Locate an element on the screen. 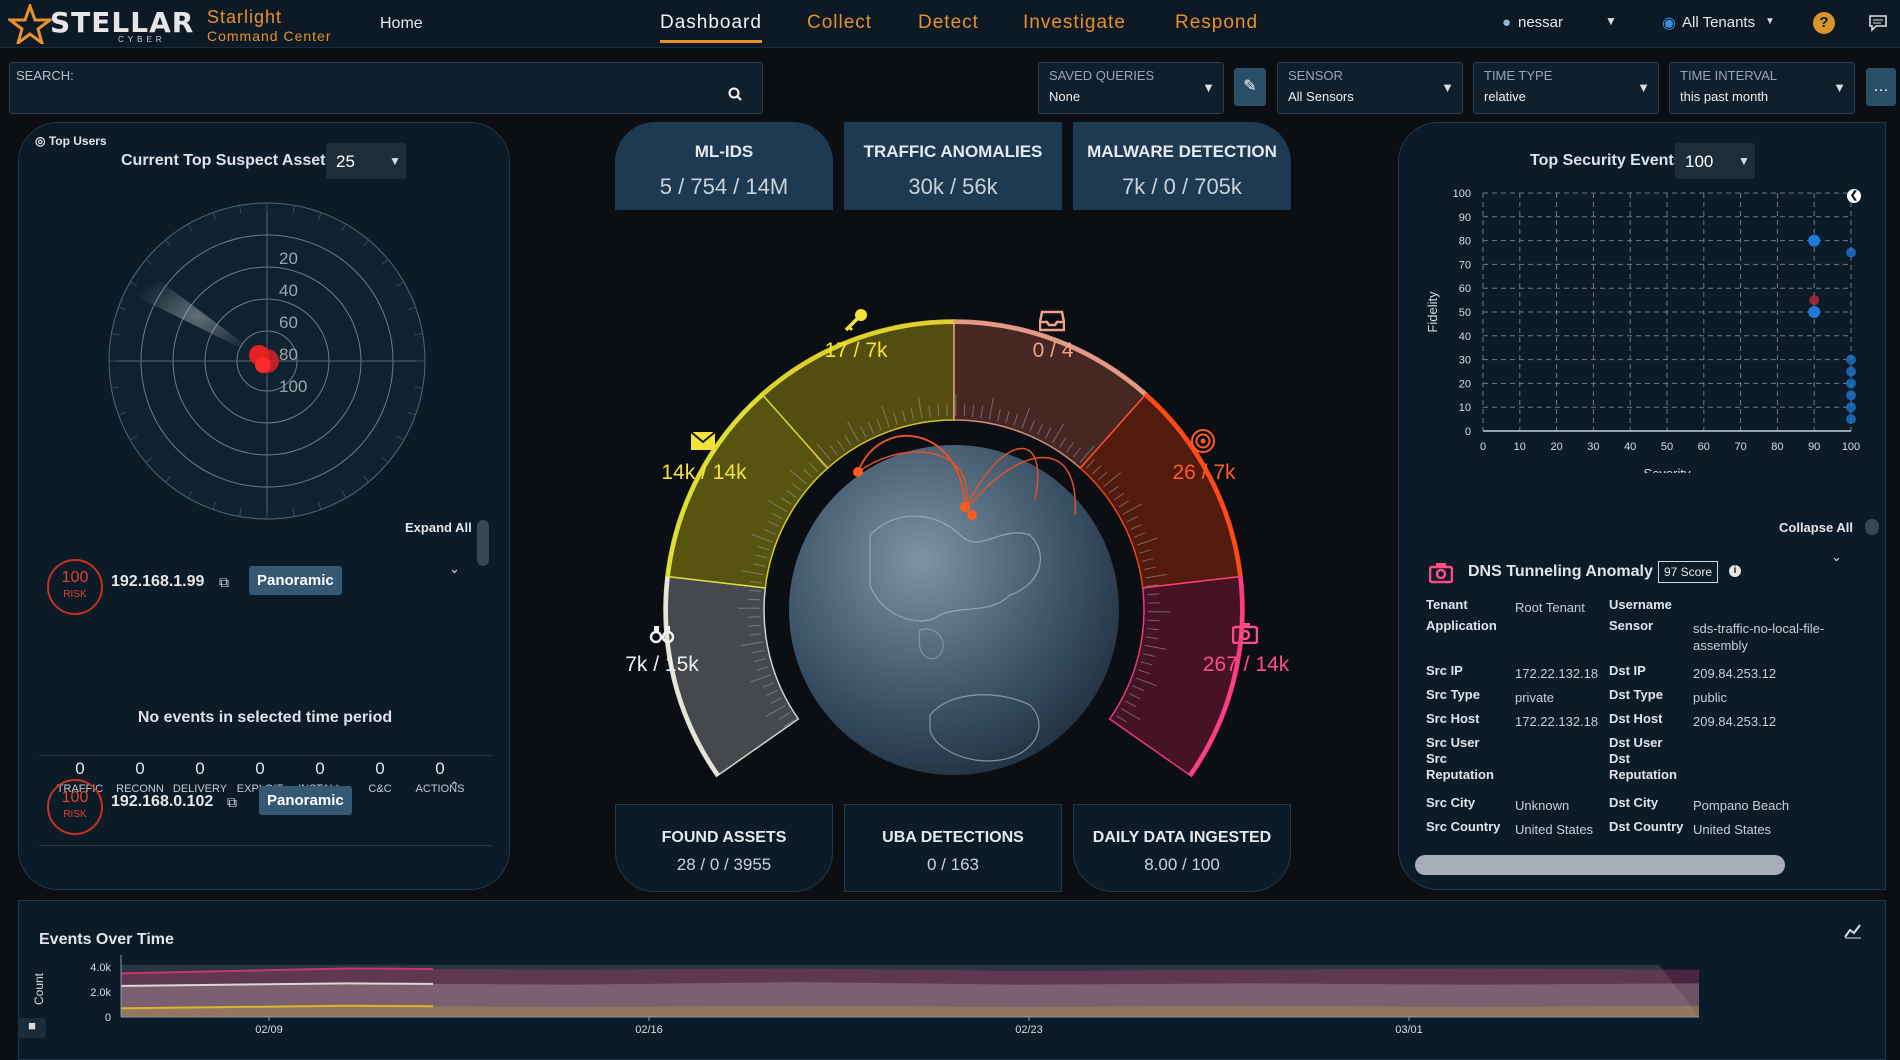 The image size is (1900, 1060). time-interval-label: TIME INTERVAL is located at coordinates (1728, 75).